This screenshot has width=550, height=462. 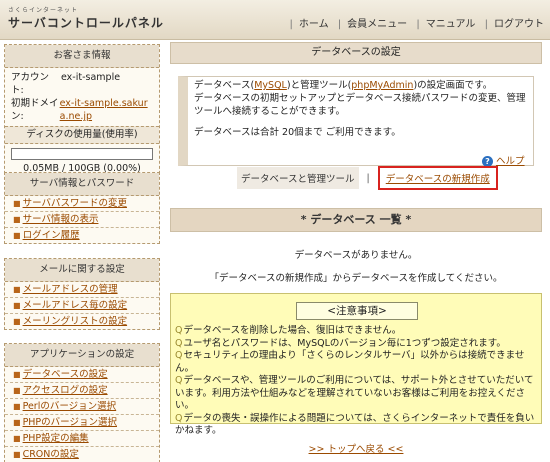 What do you see at coordinates (314, 24) in the screenshot?
I see `nav-home-link: ホーム` at bounding box center [314, 24].